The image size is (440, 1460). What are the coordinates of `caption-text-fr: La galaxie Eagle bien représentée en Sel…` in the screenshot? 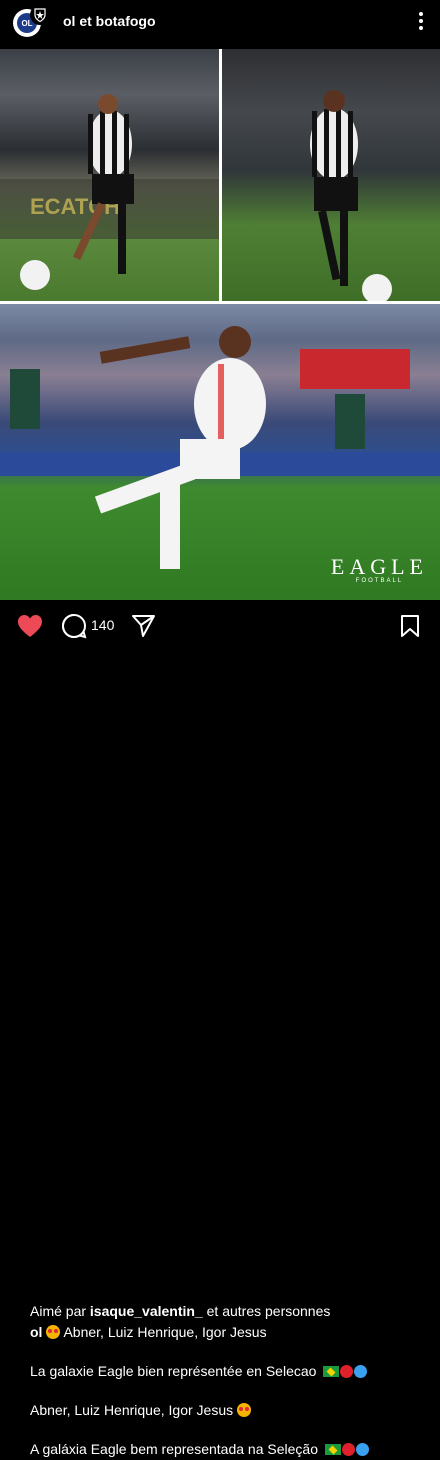 It's located at (173, 1371).